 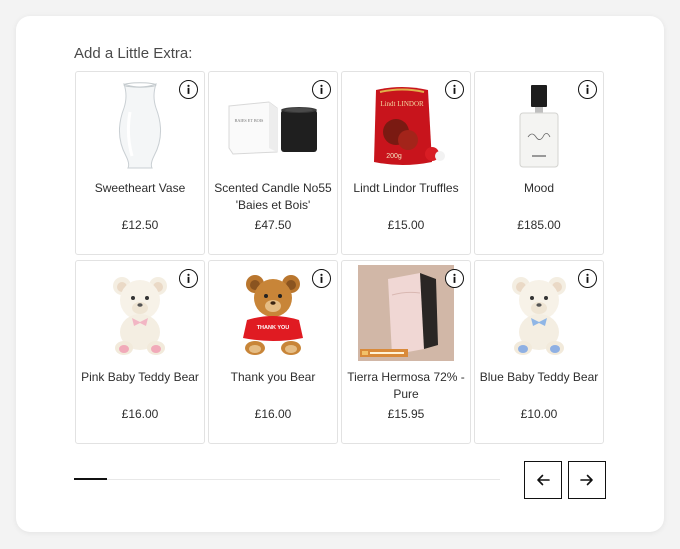 I want to click on product-card: Blue Baby Teddy Bear £10.00, so click(x=539, y=352).